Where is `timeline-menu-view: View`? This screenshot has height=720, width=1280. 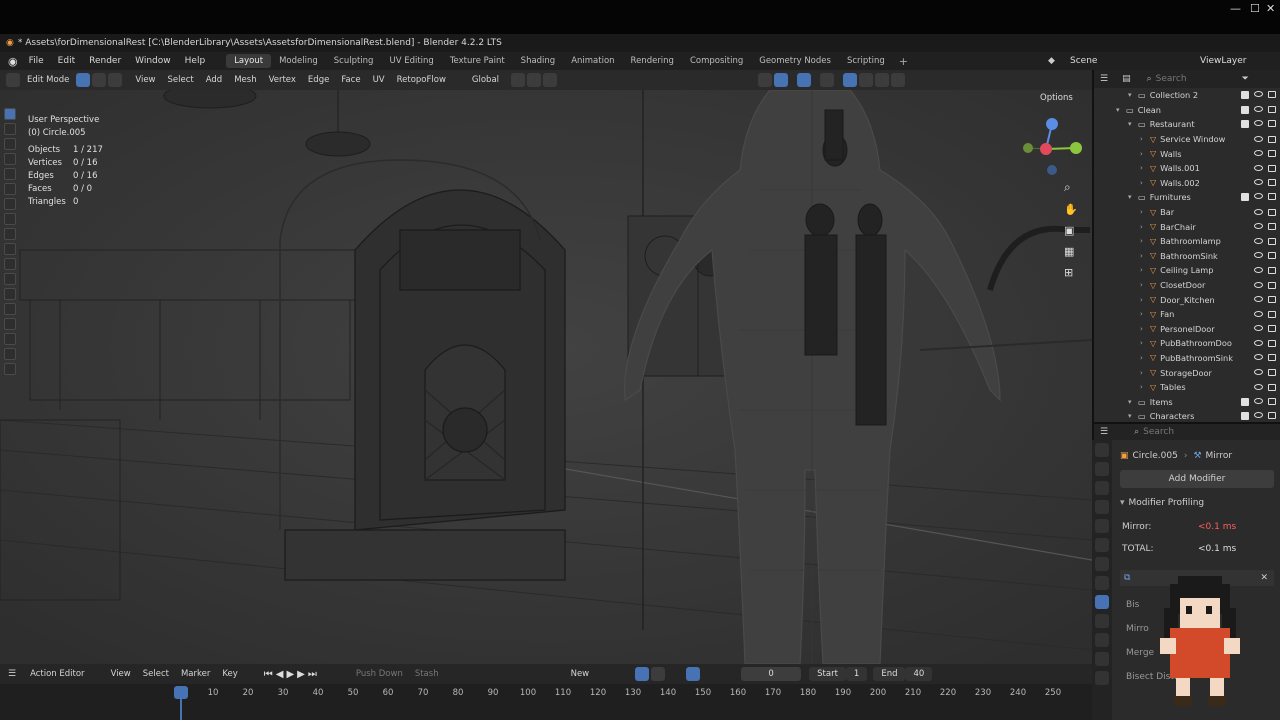
timeline-menu-view: View is located at coordinates (121, 674).